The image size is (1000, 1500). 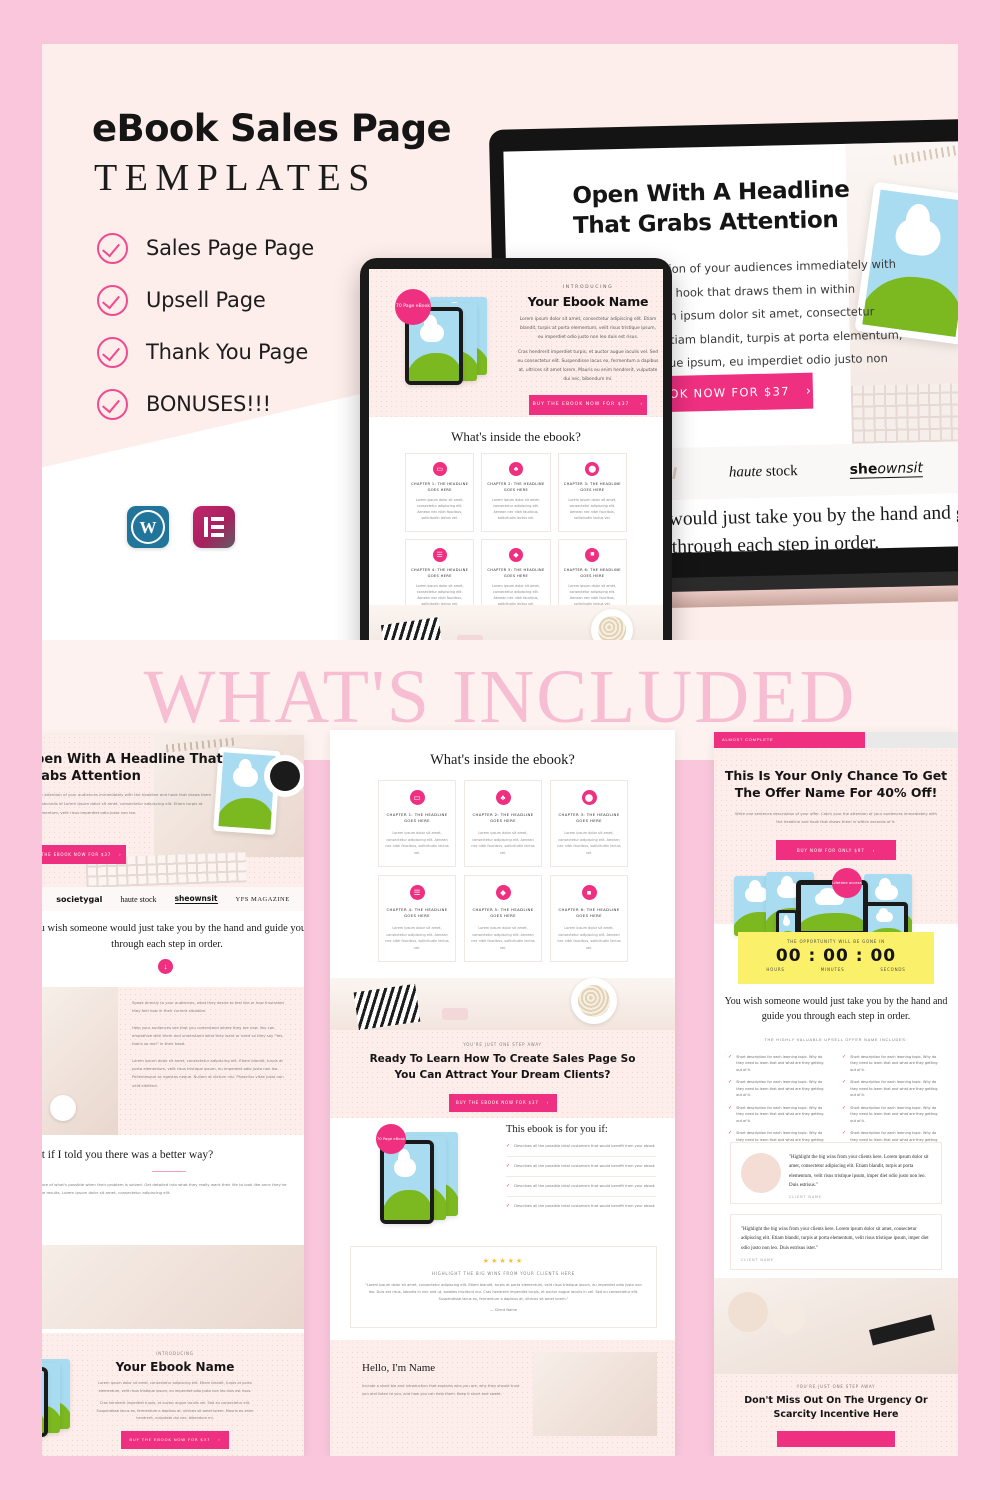 I want to click on tablet-cta-button: BUY THE EBOOK NOW FOR $37 ›, so click(x=588, y=404).